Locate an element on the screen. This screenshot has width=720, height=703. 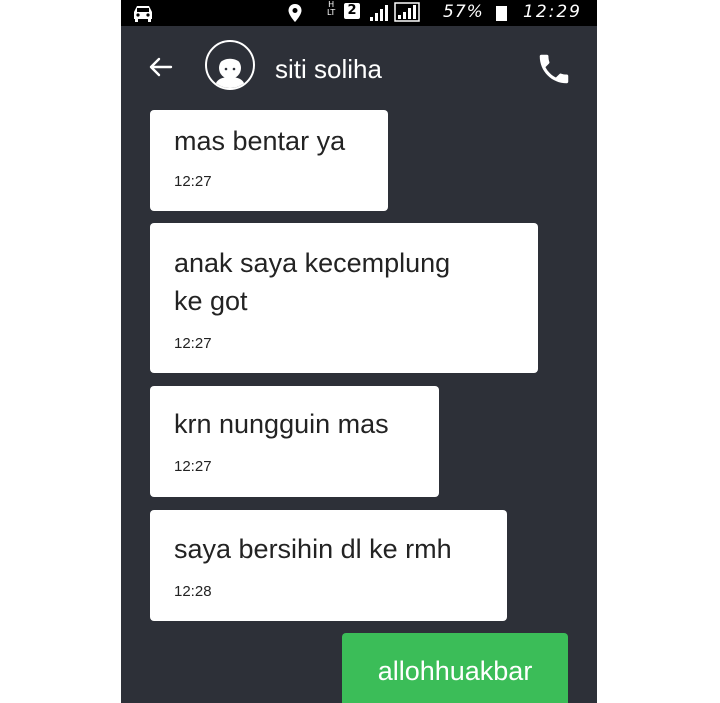
network-sub-label: LT is located at coordinates (331, 12).